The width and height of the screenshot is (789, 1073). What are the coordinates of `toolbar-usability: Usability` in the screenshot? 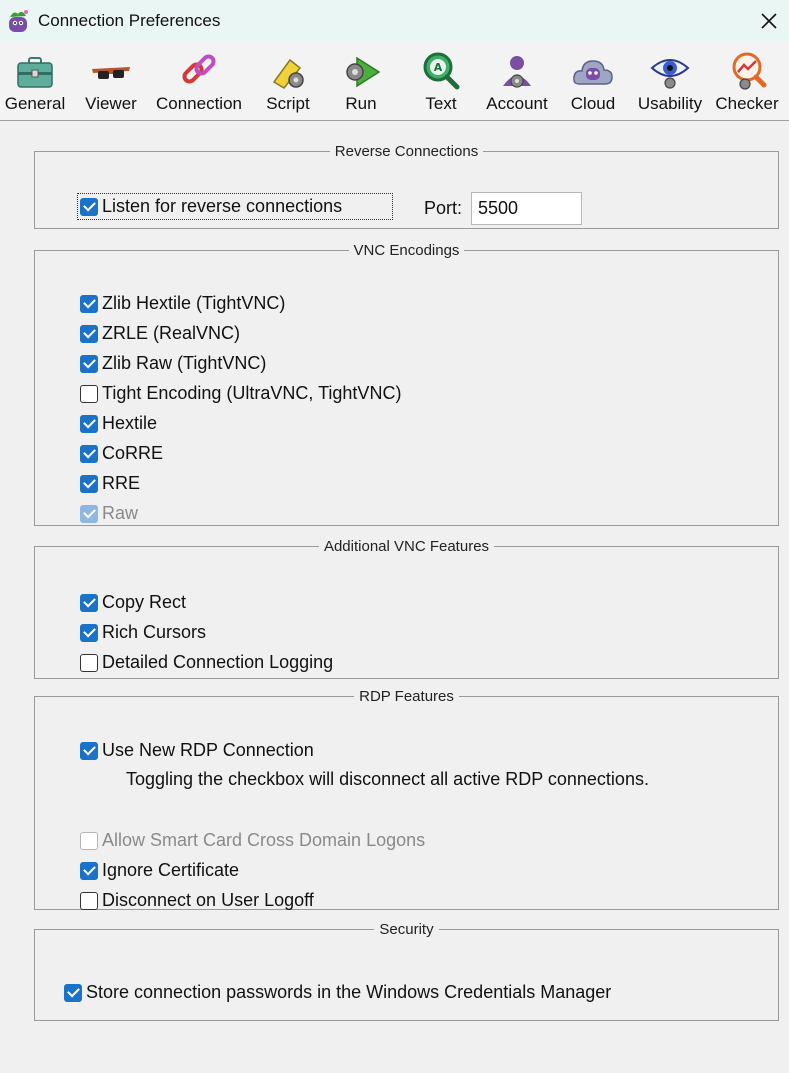 It's located at (670, 81).